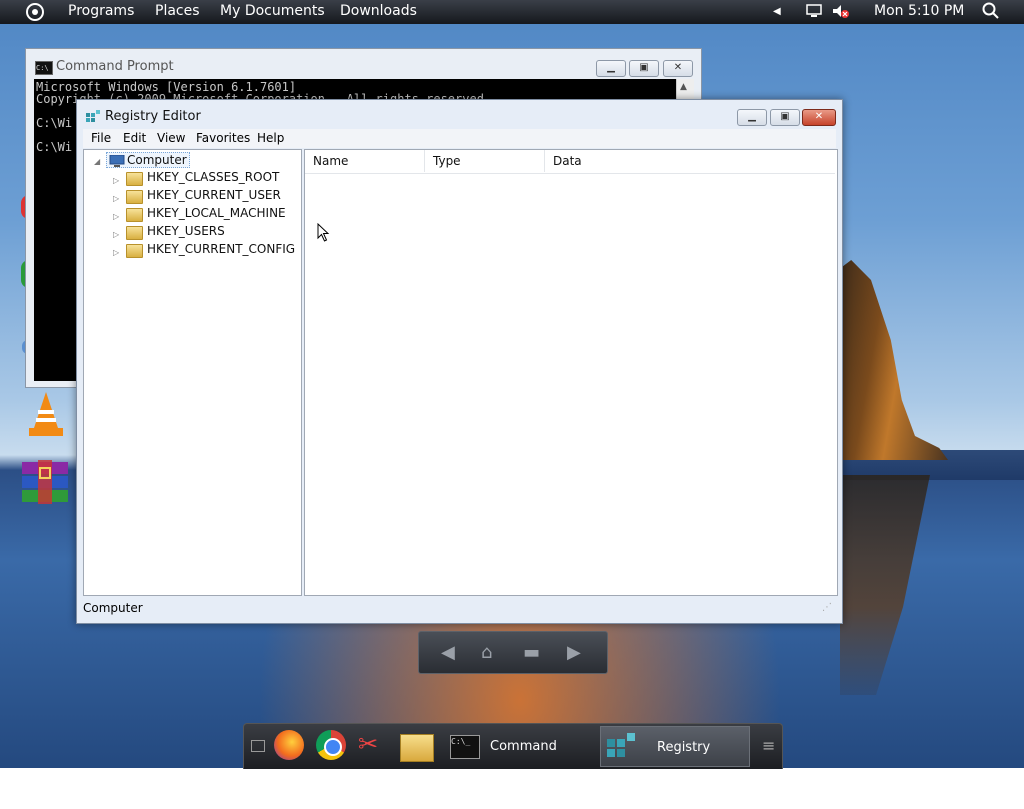 The image size is (1024, 809). I want to click on mouse-cursor-icon, so click(323, 232).